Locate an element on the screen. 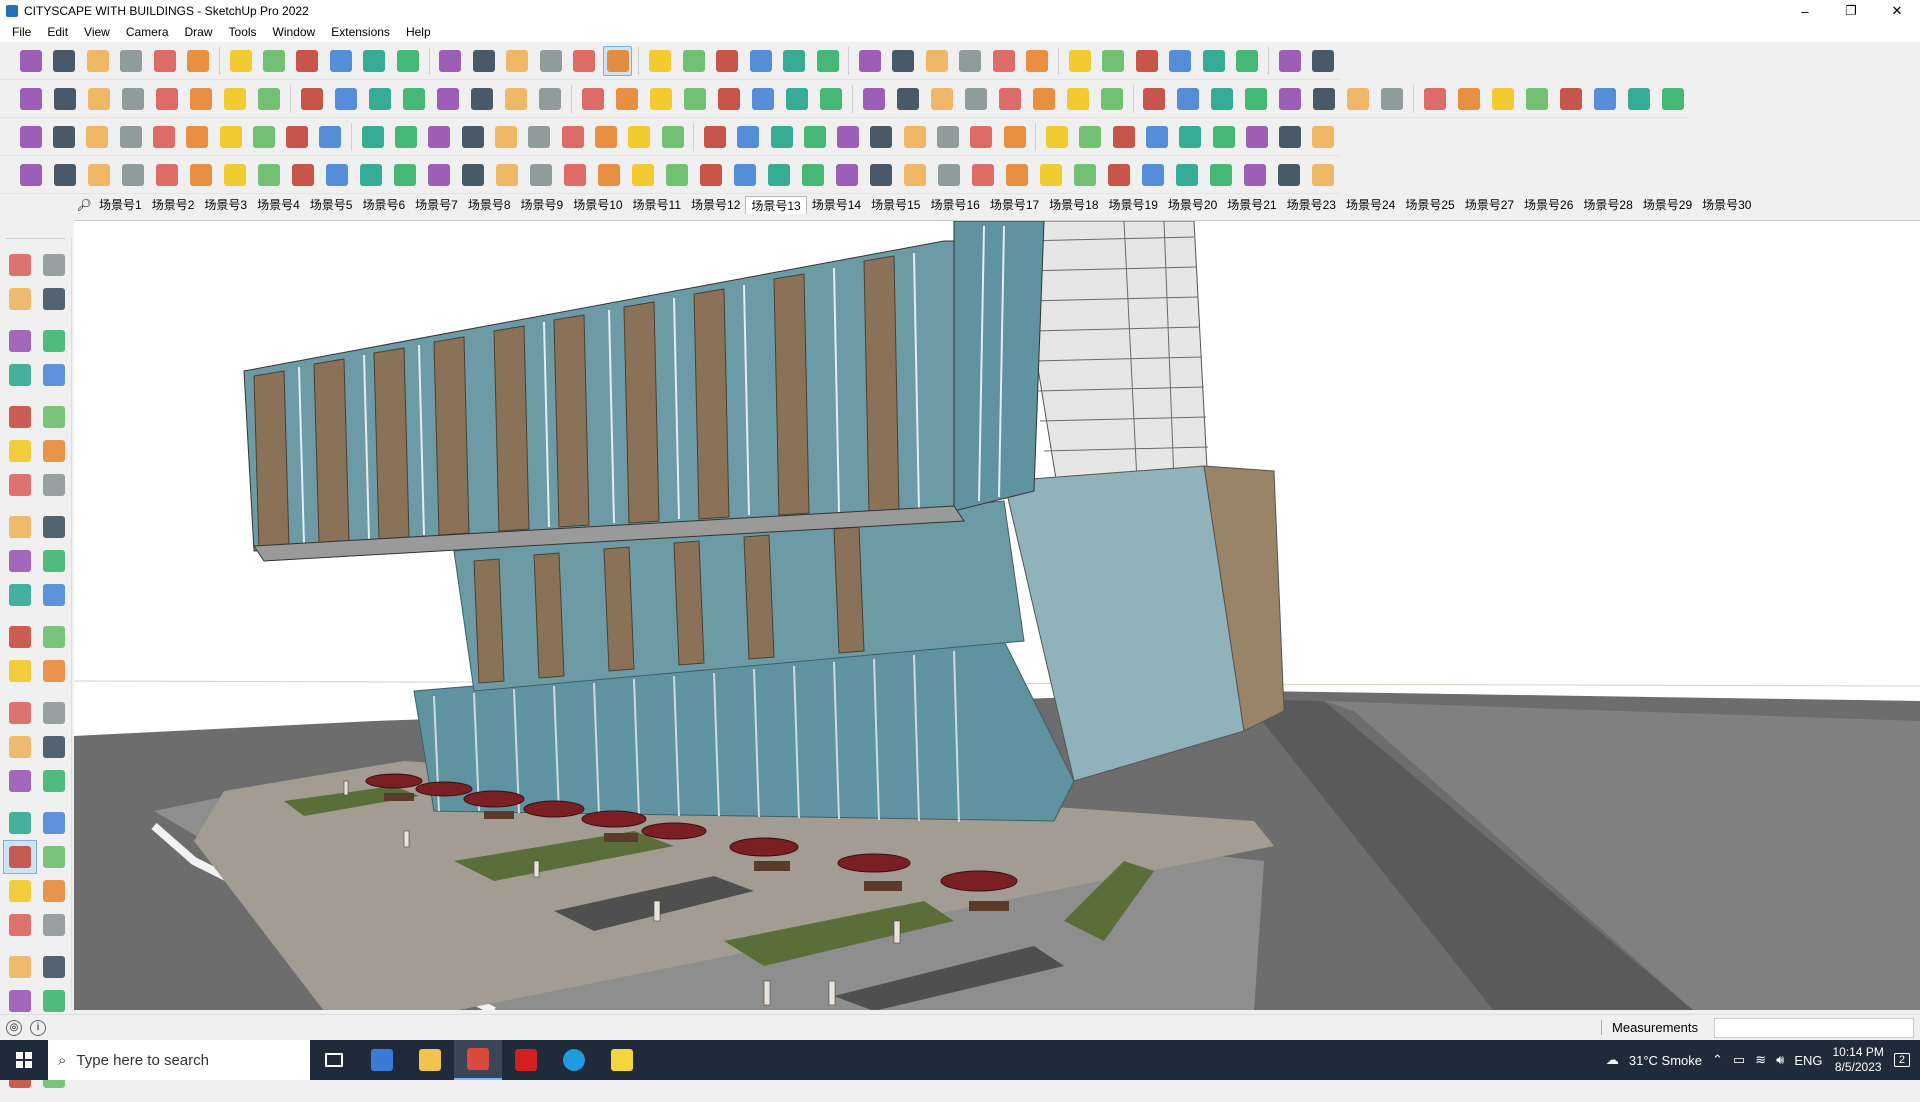 Image resolution: width=1920 pixels, height=1102 pixels. scene-tab: 场景号14 is located at coordinates (836, 205).